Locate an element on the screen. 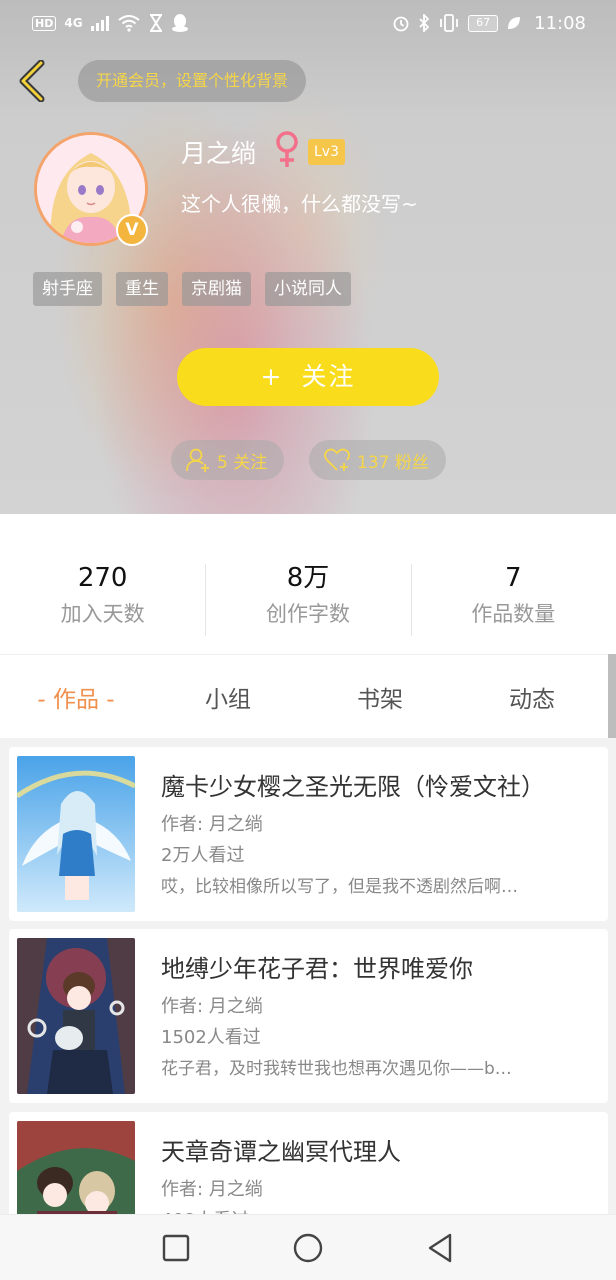 The image size is (616, 1280). tag: 射手座 is located at coordinates (67, 289).